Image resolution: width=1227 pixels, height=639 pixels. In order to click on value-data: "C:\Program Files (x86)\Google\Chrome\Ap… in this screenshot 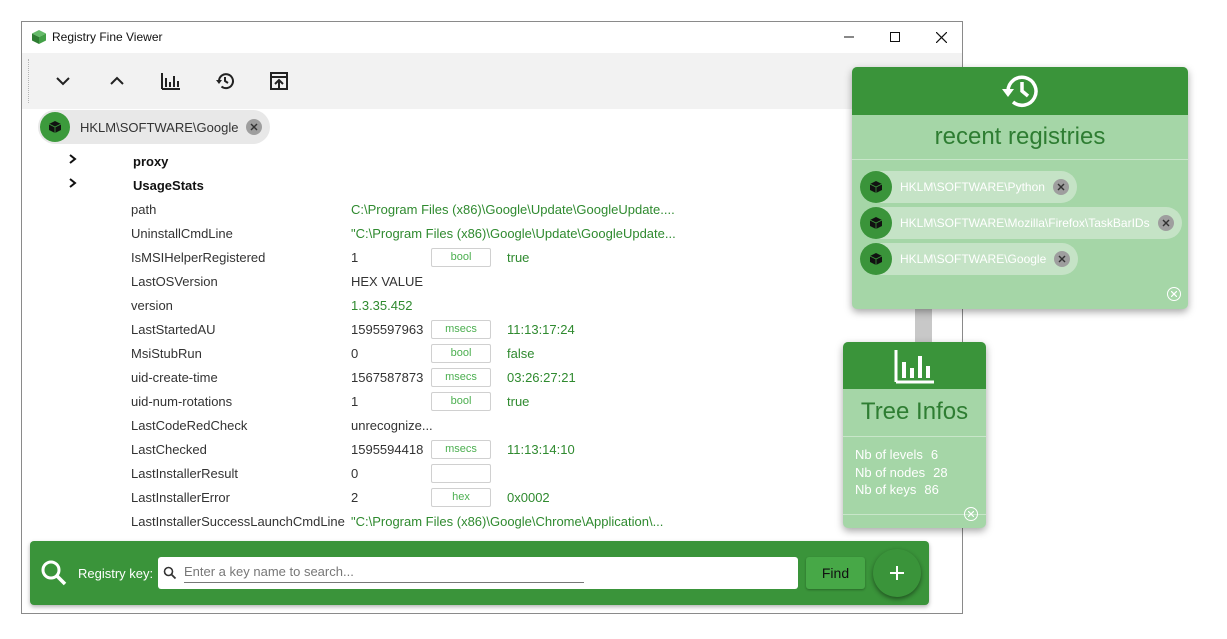, I will do `click(507, 521)`.